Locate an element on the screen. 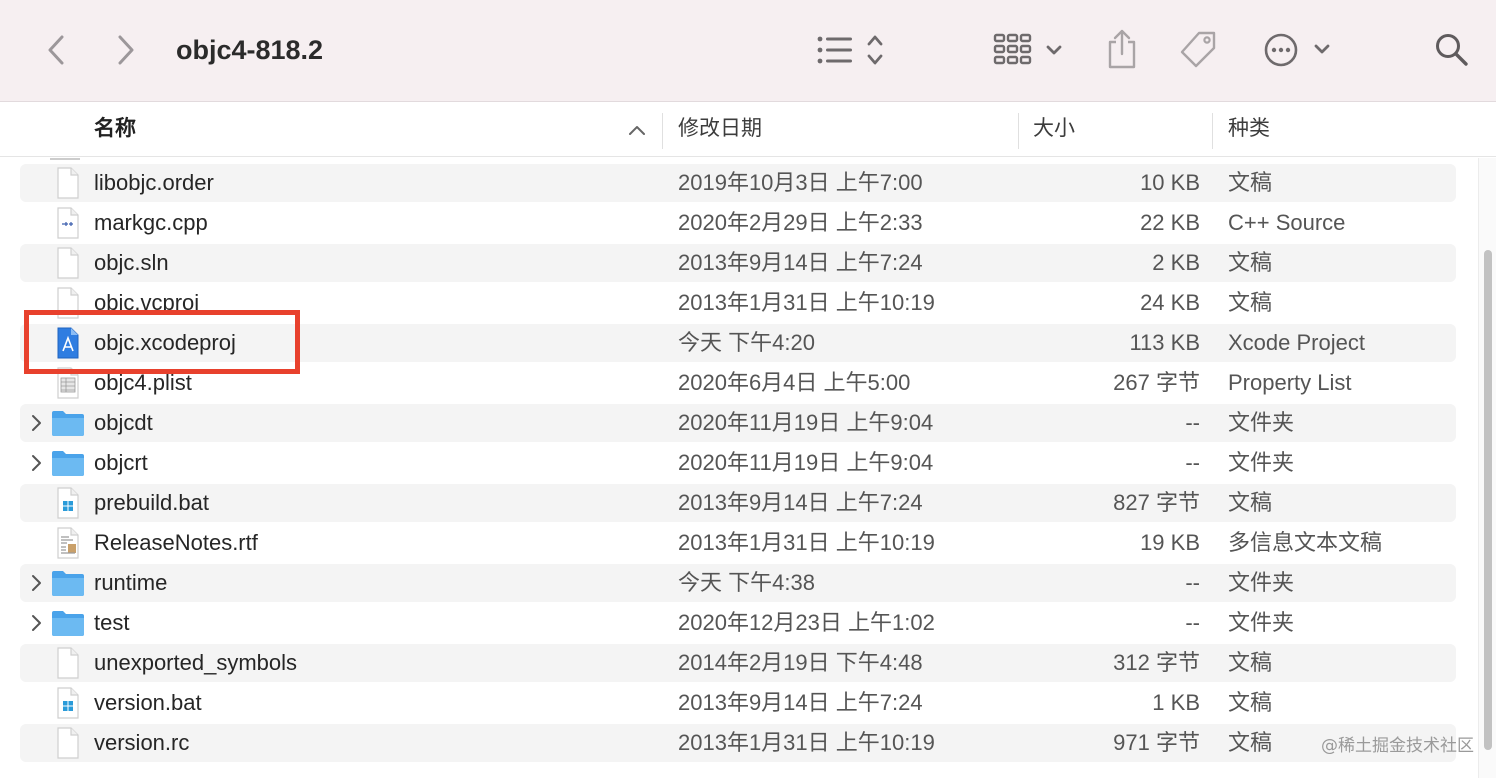 The width and height of the screenshot is (1496, 778). file-row: libobjc.order 2019年10月3日 上午7:00 10 KB 文稿 is located at coordinates (738, 183).